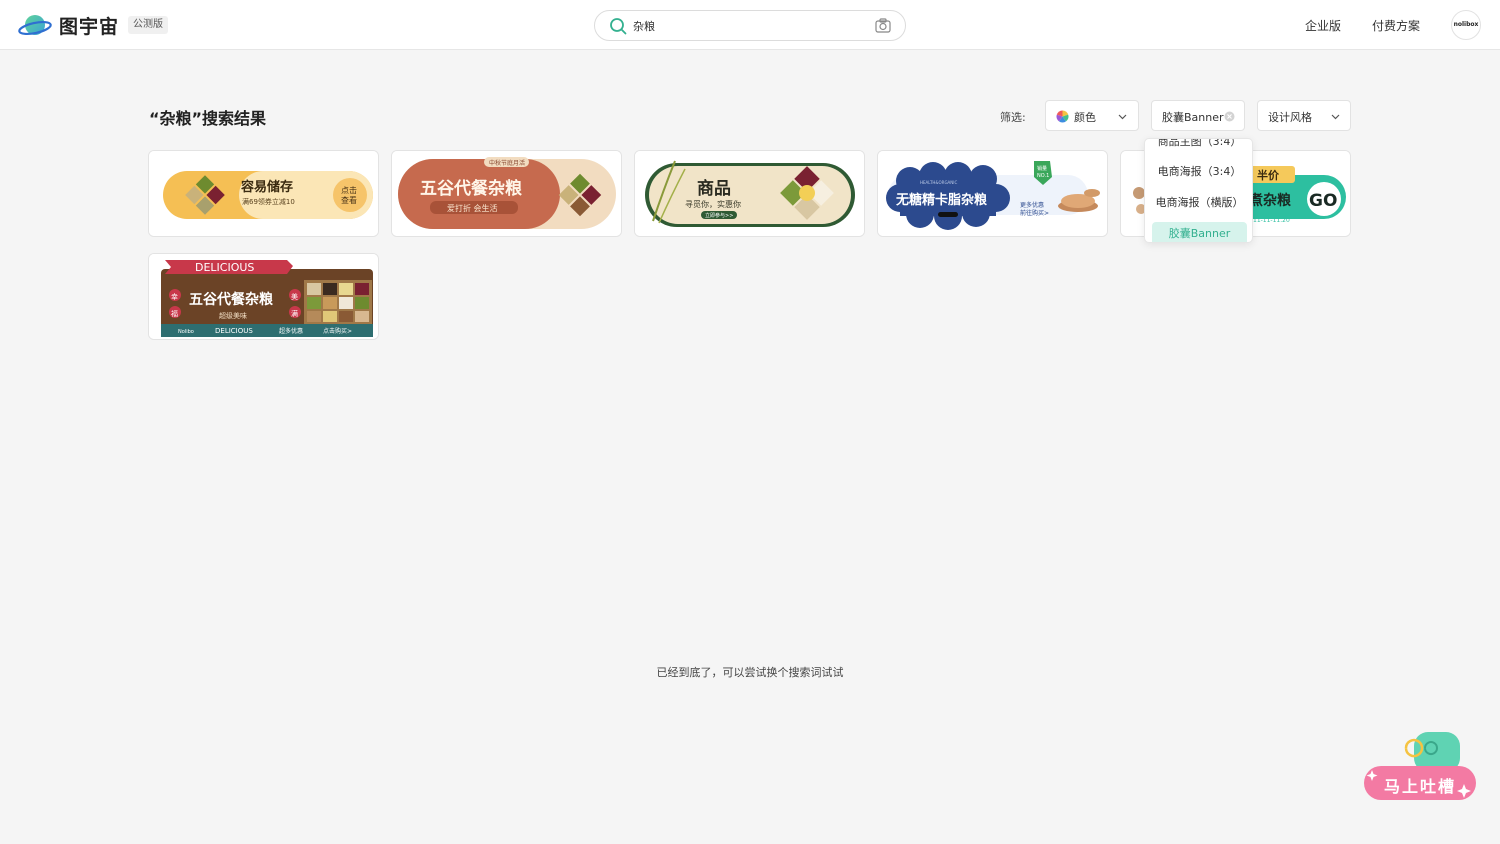 The height and width of the screenshot is (844, 1500). Describe the element at coordinates (291, 331) in the screenshot. I see `card6-footer2: 超多优惠` at that location.